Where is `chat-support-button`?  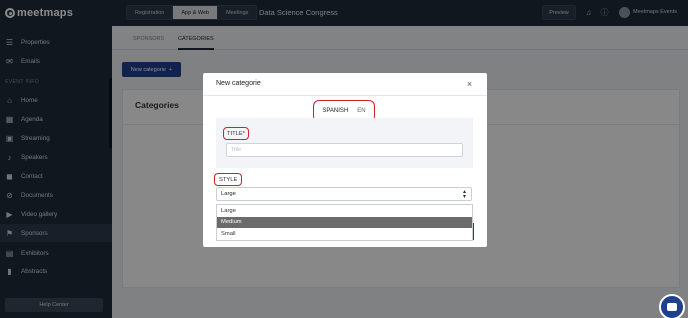
chat-support-button is located at coordinates (672, 306).